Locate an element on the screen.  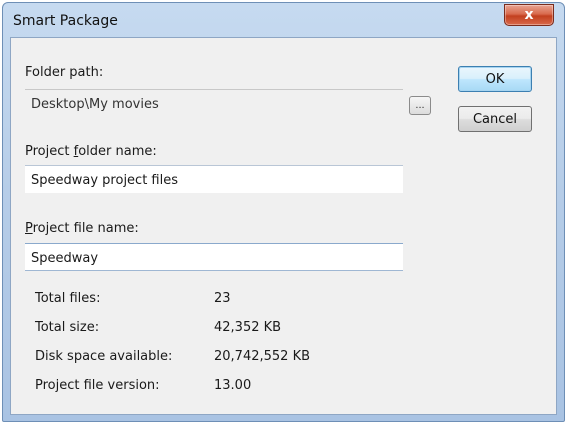
project-file-version-value: 13.00 is located at coordinates (233, 385).